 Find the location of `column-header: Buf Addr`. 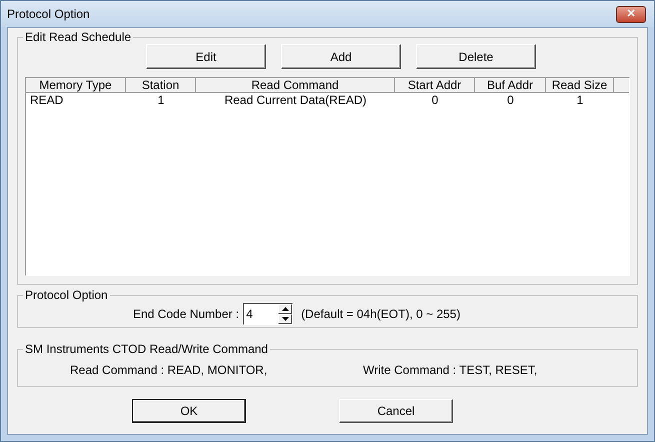

column-header: Buf Addr is located at coordinates (510, 85).